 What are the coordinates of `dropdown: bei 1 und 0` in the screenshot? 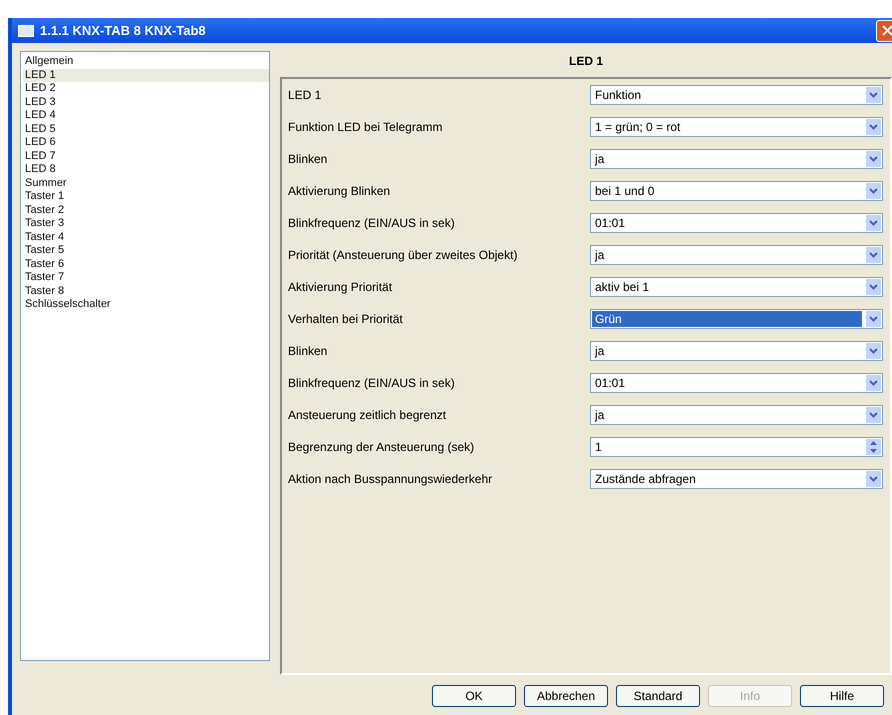 It's located at (736, 191).